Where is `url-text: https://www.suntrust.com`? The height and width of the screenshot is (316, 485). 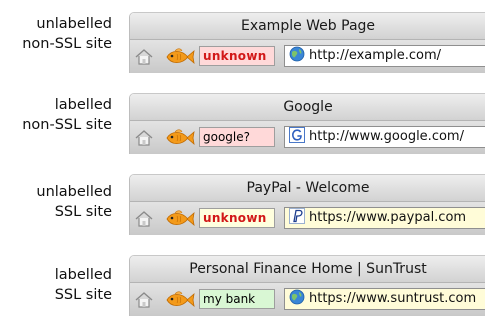
url-text: https://www.suntrust.com is located at coordinates (393, 298).